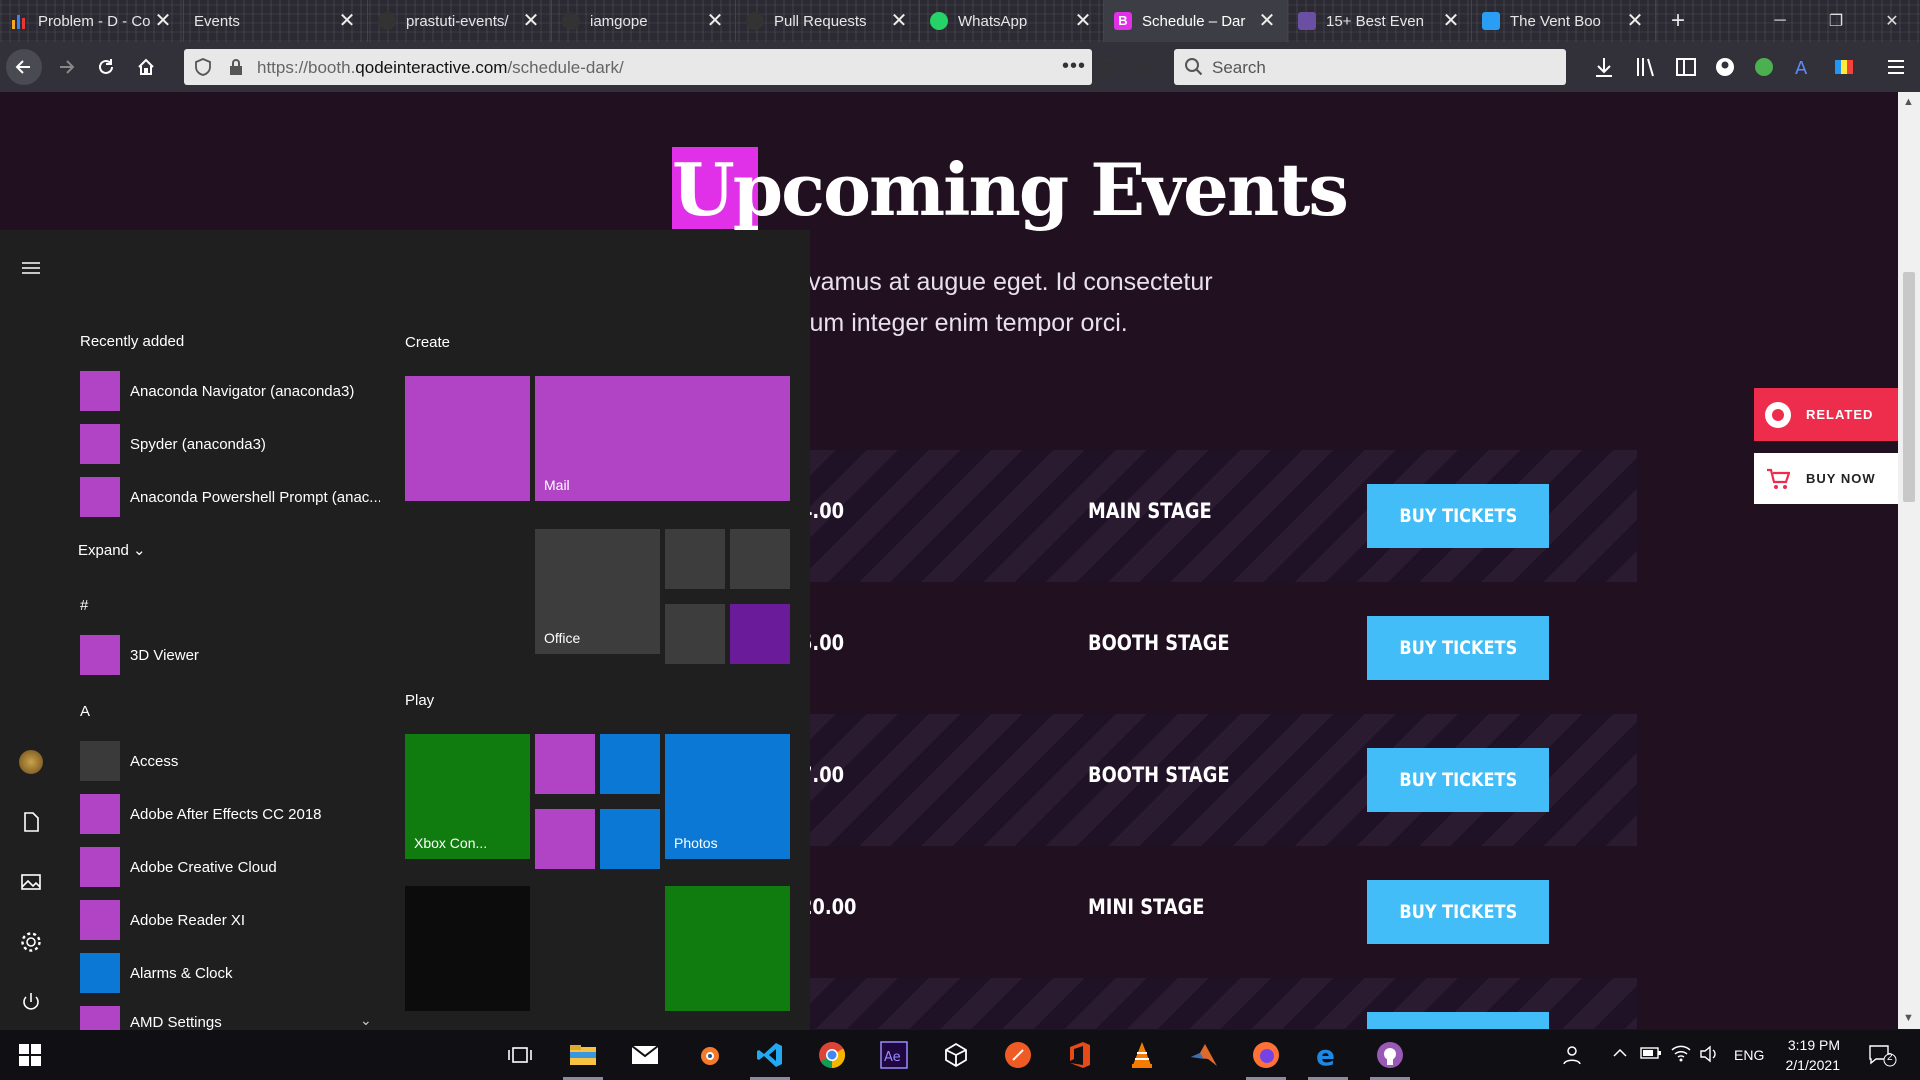 The width and height of the screenshot is (1920, 1080). Describe the element at coordinates (1390, 1055) in the screenshot. I see `github-desktop-icon` at that location.